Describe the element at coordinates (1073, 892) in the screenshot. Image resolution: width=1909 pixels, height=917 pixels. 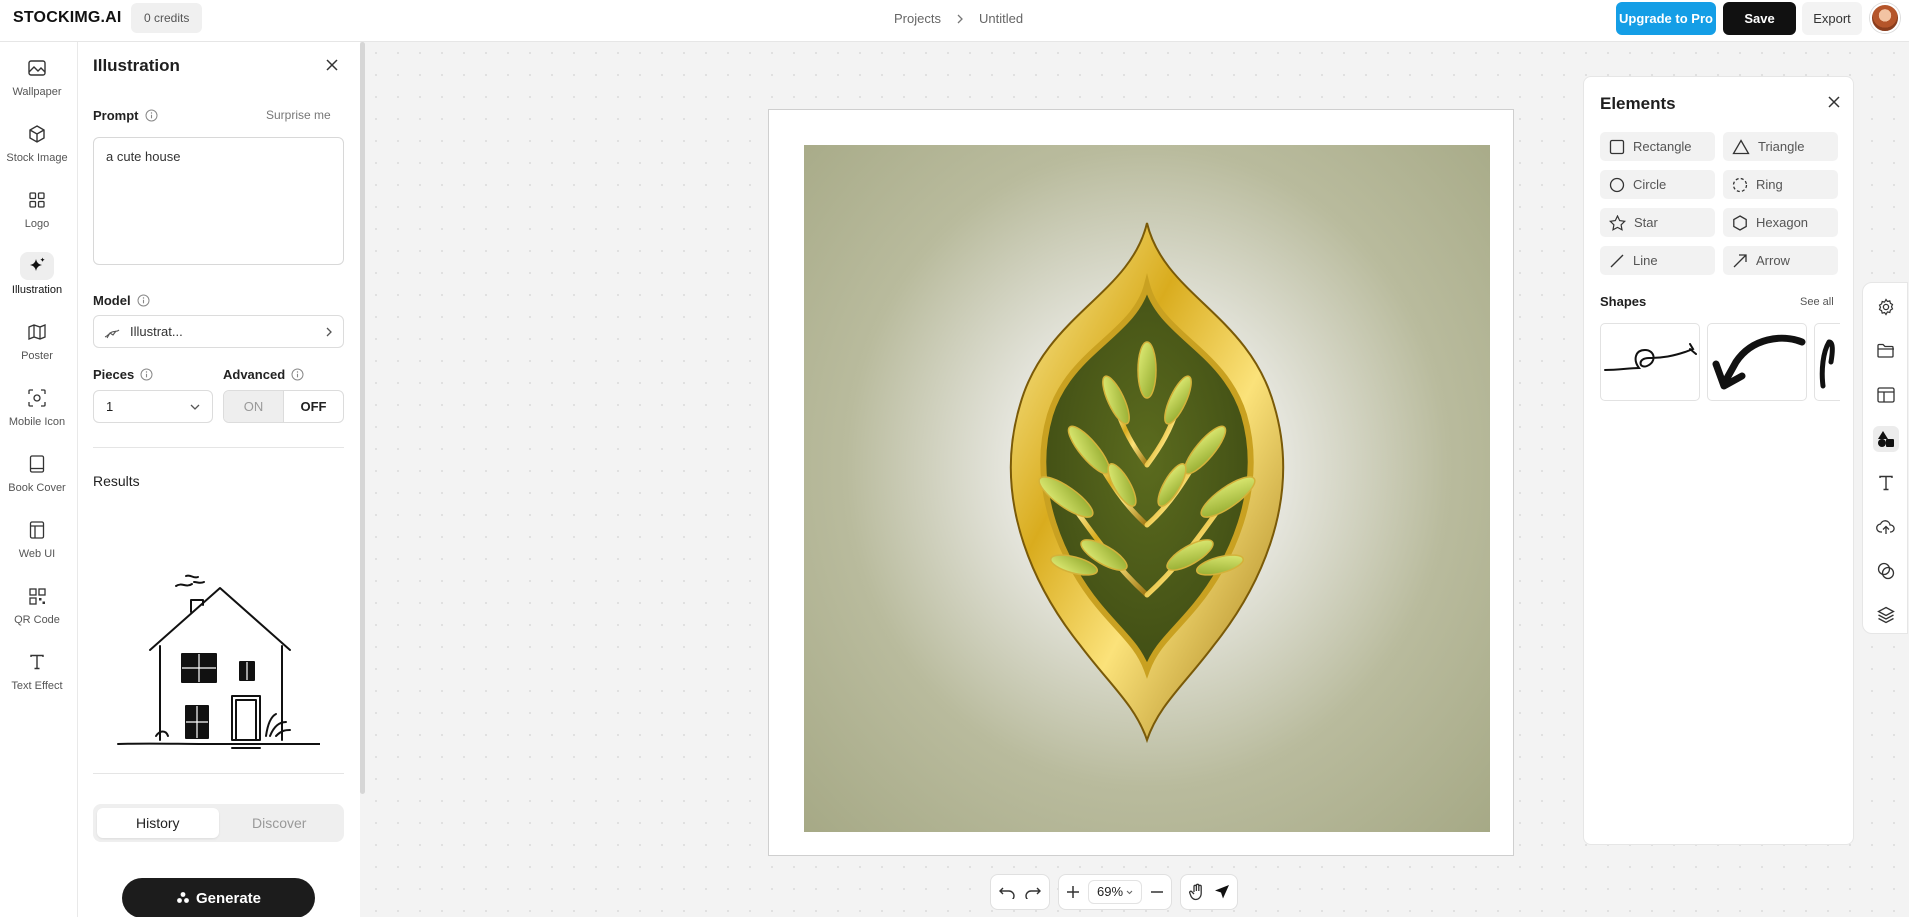
I see `zoom-in-icon` at that location.